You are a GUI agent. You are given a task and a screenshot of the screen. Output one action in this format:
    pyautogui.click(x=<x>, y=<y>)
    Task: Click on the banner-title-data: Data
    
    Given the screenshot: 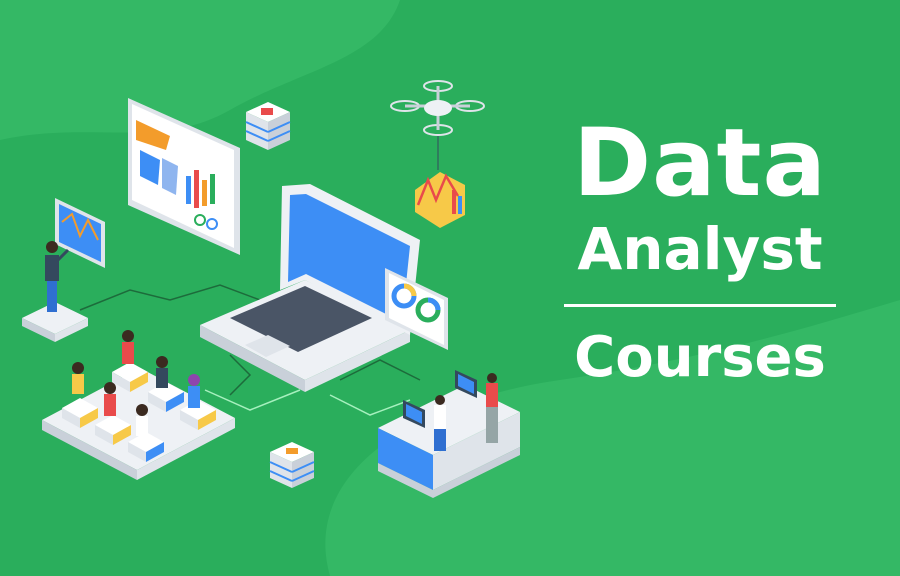 What is the action you would take?
    pyautogui.click(x=700, y=163)
    